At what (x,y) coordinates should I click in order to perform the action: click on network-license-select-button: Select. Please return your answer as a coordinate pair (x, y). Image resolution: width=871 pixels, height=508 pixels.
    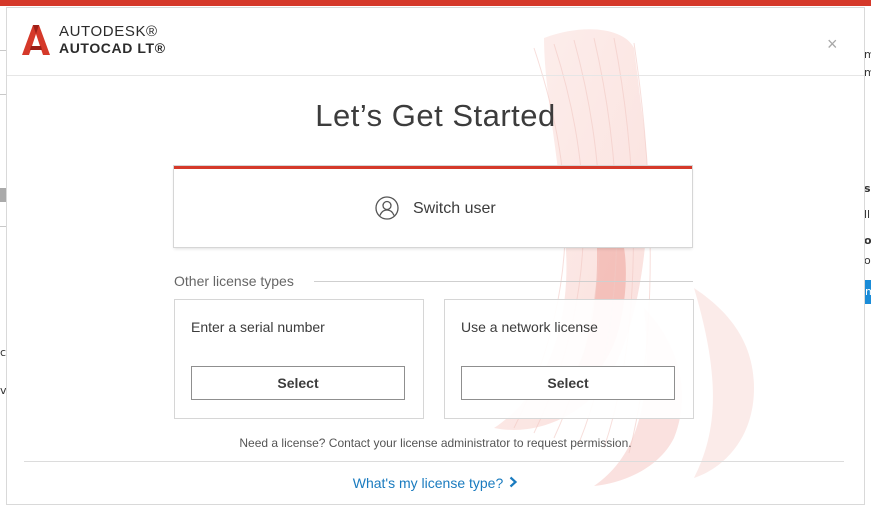
    Looking at the image, I should click on (568, 383).